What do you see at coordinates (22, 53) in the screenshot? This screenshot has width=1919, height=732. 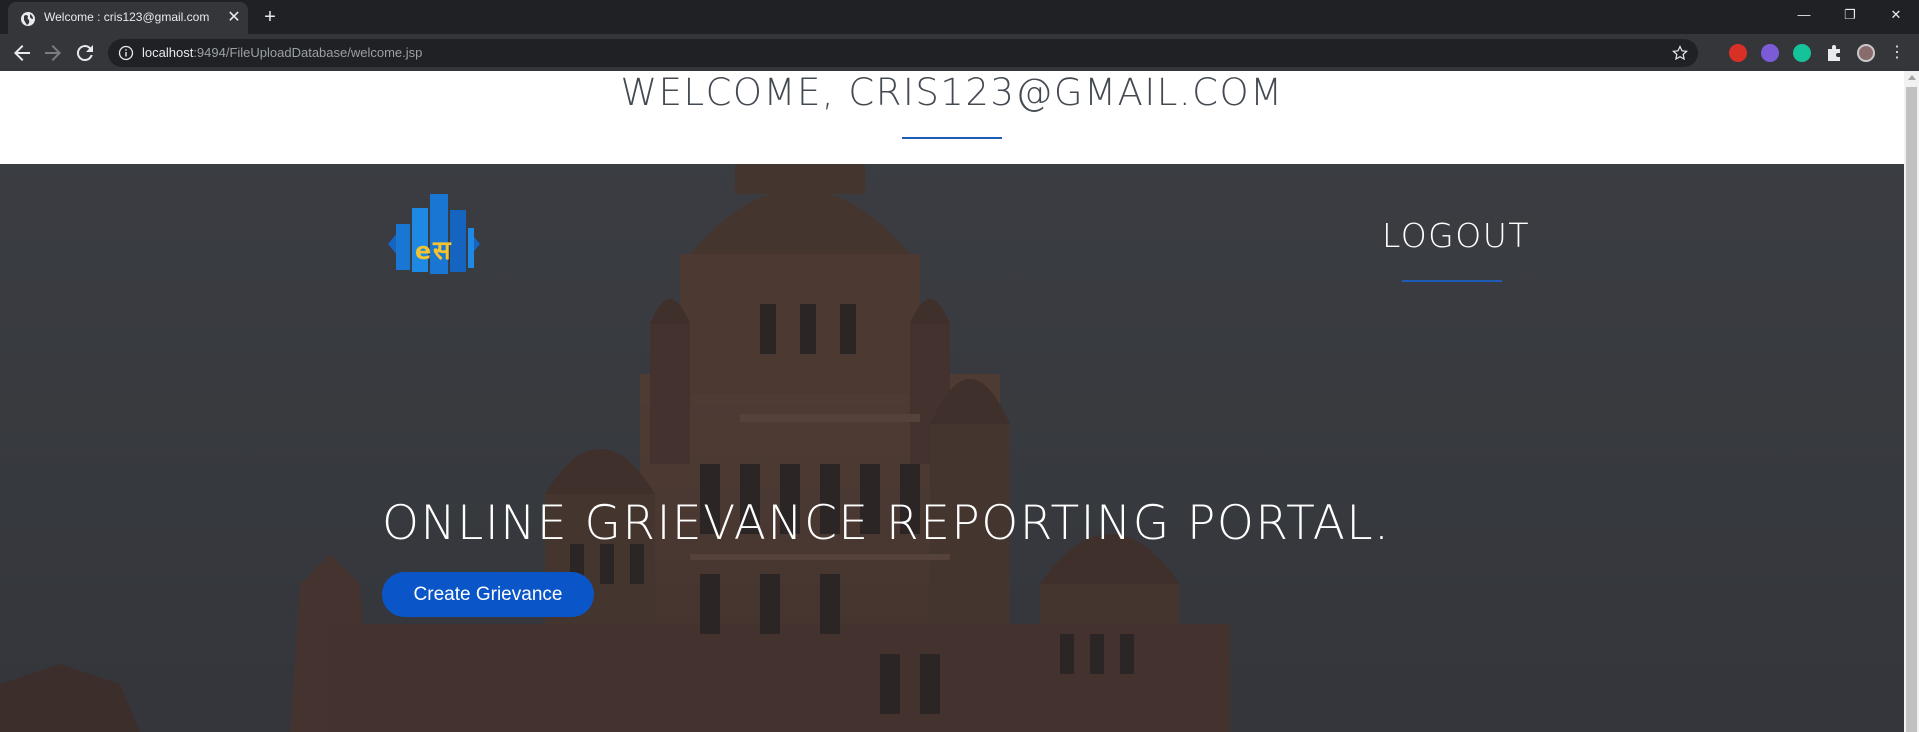 I see `back-arrow-icon` at bounding box center [22, 53].